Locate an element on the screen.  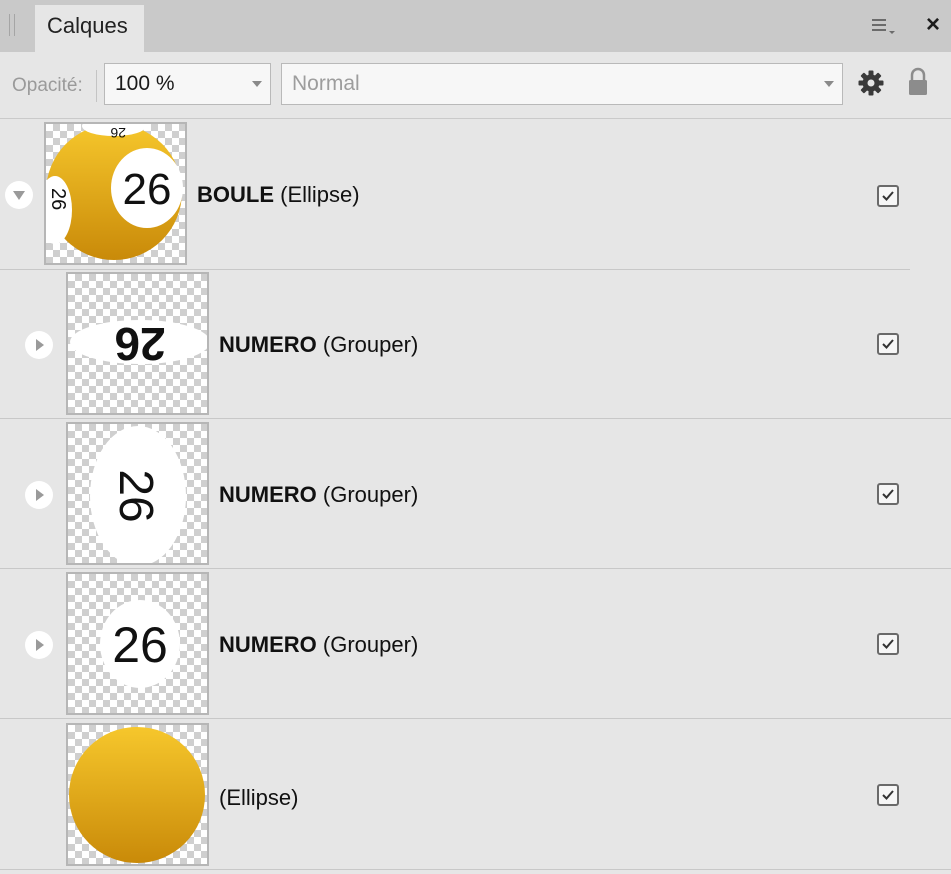
opacity-value: 100 % is located at coordinates (145, 83).